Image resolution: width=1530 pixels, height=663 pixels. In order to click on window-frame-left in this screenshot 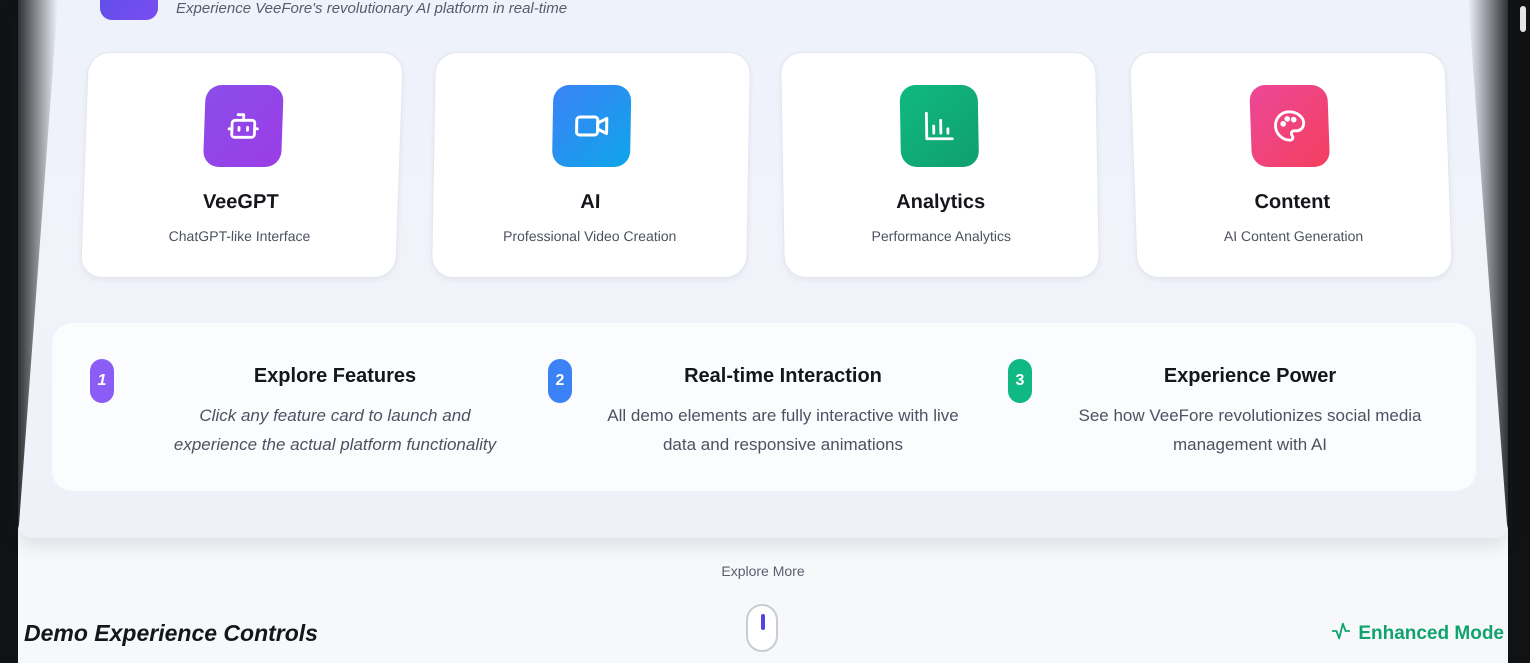, I will do `click(9, 331)`.